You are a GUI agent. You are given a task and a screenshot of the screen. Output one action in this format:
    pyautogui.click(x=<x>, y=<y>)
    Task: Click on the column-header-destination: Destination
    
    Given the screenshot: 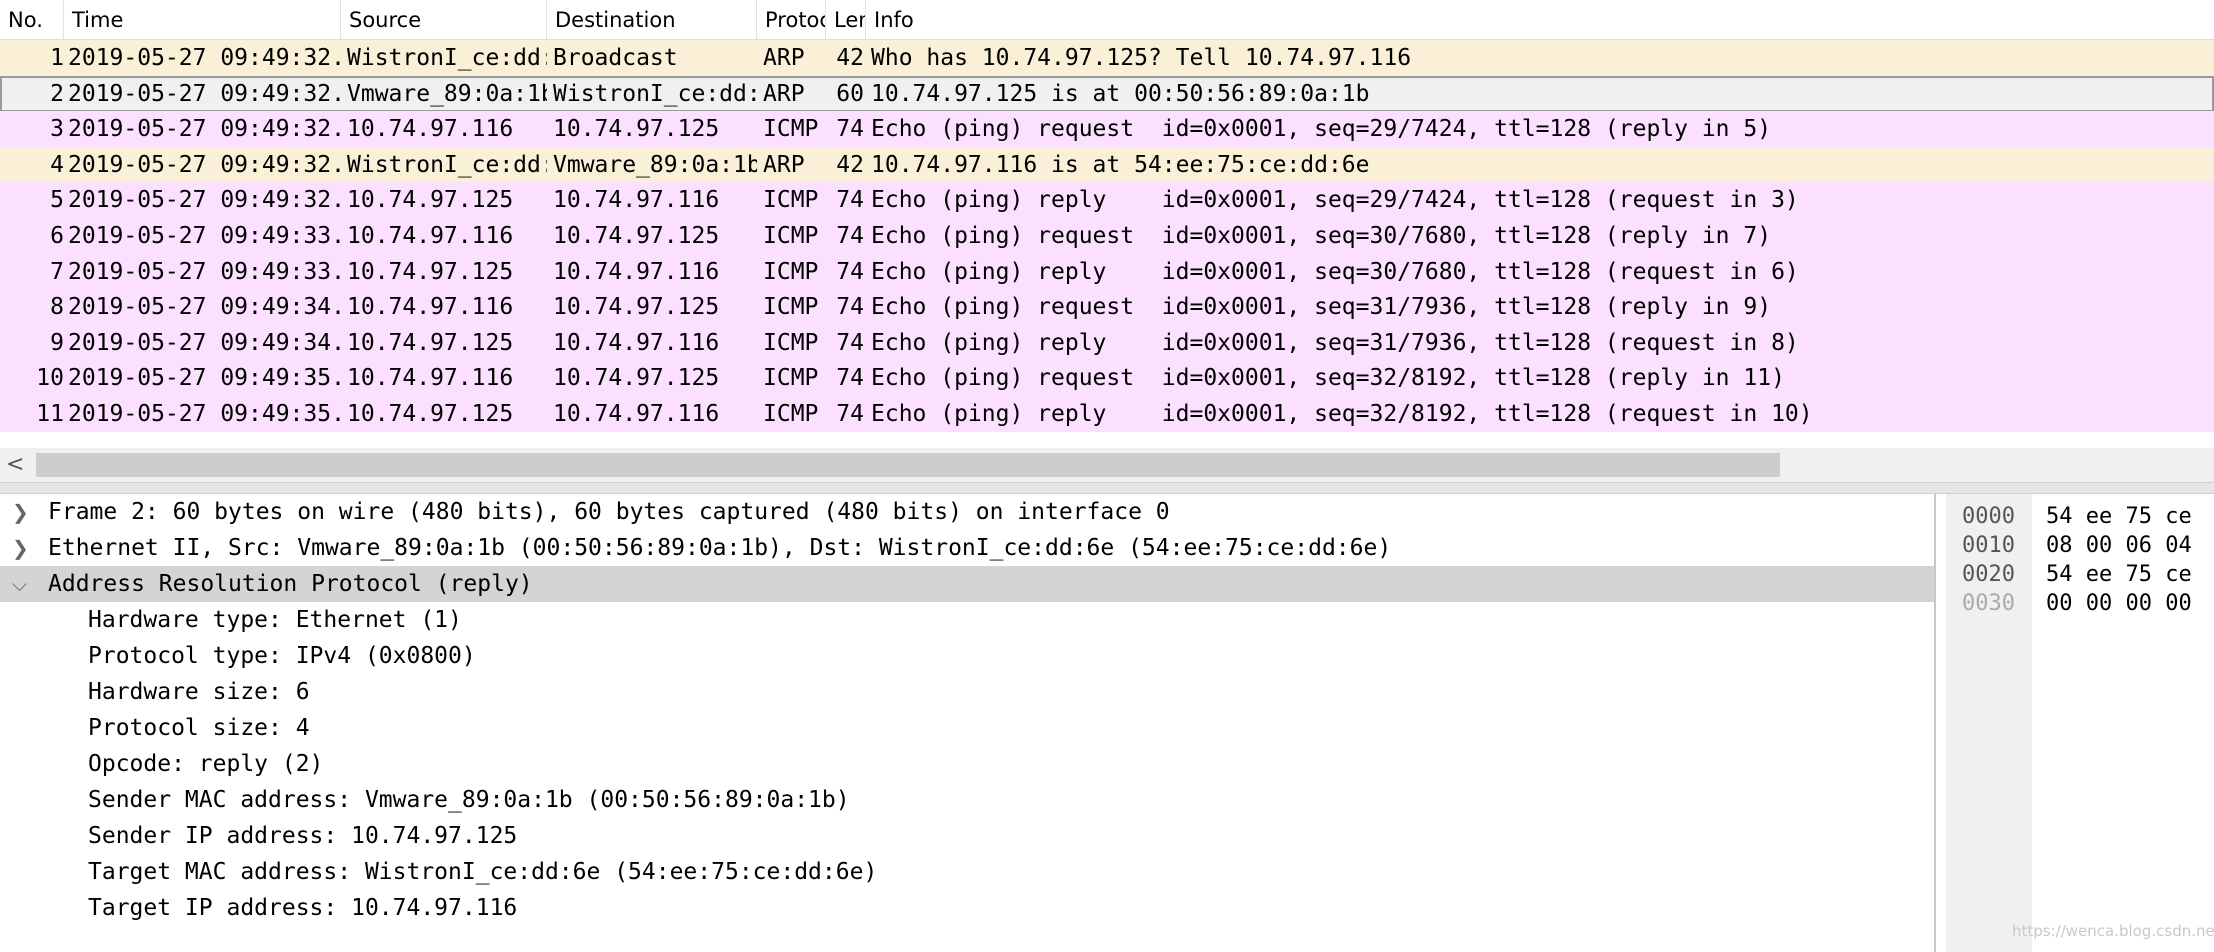 What is the action you would take?
    pyautogui.click(x=652, y=20)
    